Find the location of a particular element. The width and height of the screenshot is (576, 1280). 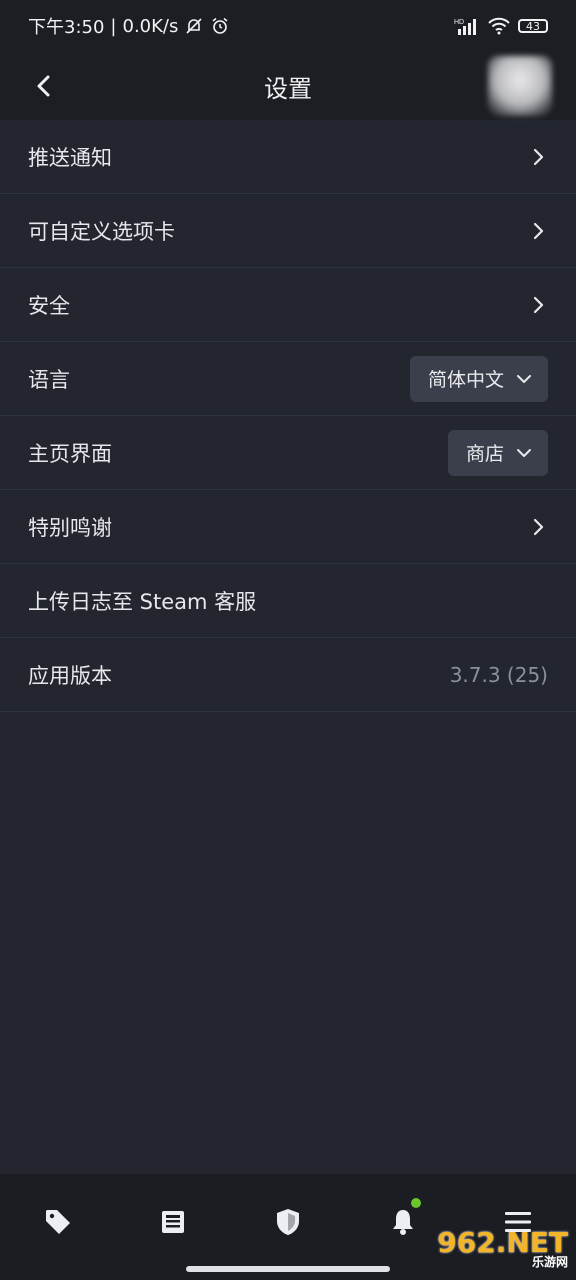

avatar is located at coordinates (520, 86).